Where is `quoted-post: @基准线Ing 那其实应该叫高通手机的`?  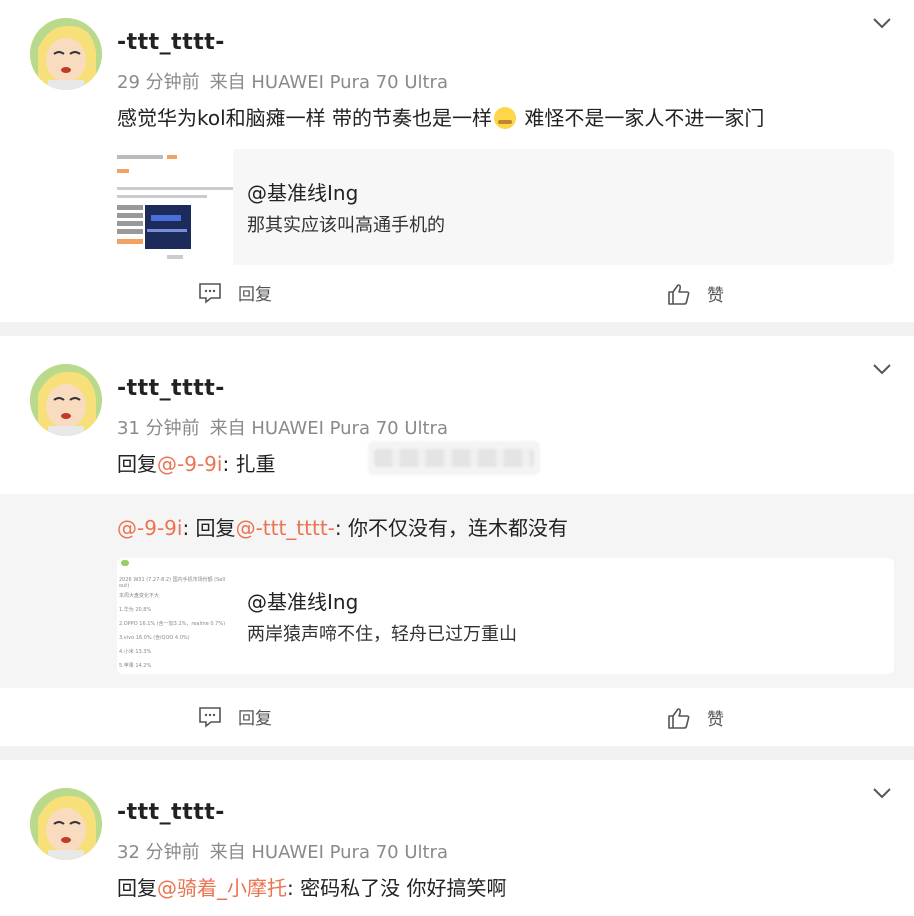 quoted-post: @基准线Ing 那其实应该叫高通手机的 is located at coordinates (505, 207).